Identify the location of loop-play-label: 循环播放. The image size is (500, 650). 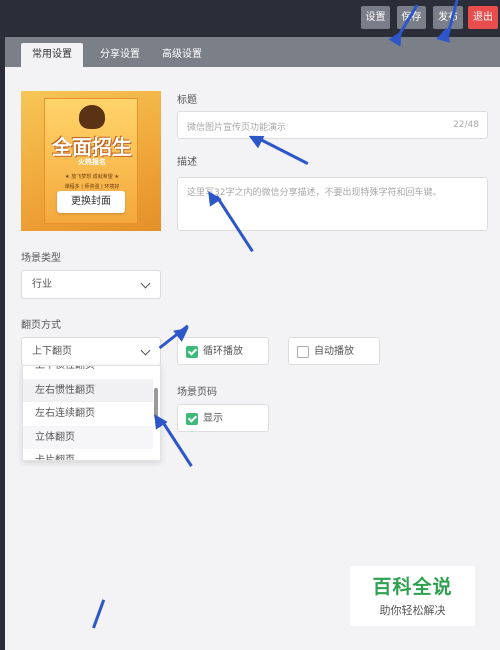
(223, 351).